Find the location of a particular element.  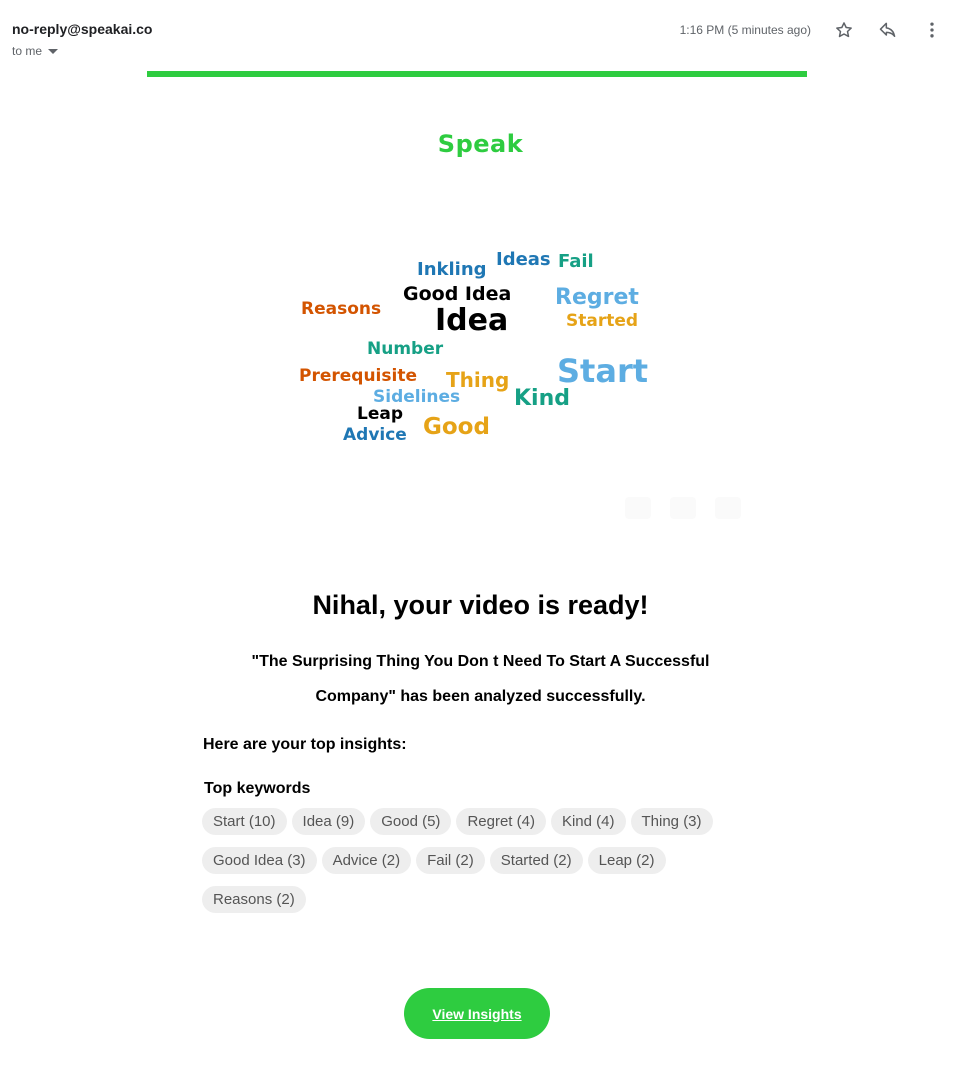

cloud-word: Kind is located at coordinates (542, 398).